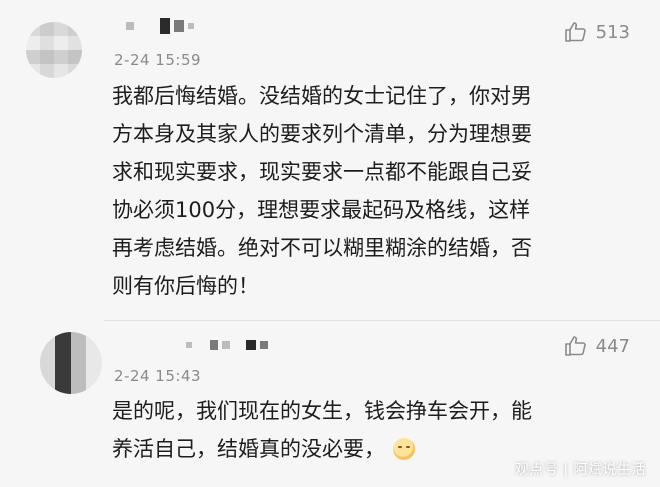  I want to click on watermark: 观点号 | 阿斌说生活, so click(580, 470).